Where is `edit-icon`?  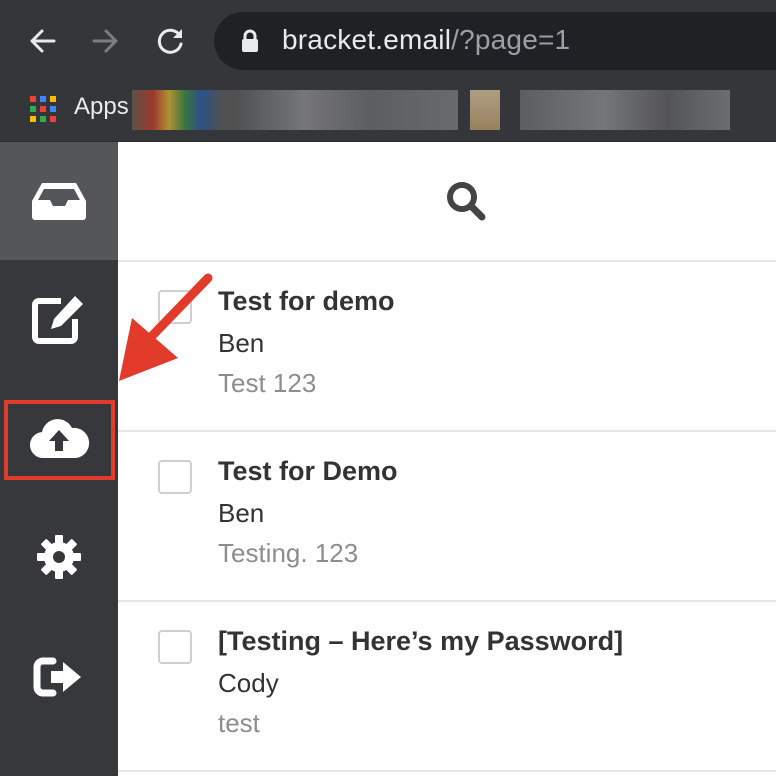 edit-icon is located at coordinates (57, 320).